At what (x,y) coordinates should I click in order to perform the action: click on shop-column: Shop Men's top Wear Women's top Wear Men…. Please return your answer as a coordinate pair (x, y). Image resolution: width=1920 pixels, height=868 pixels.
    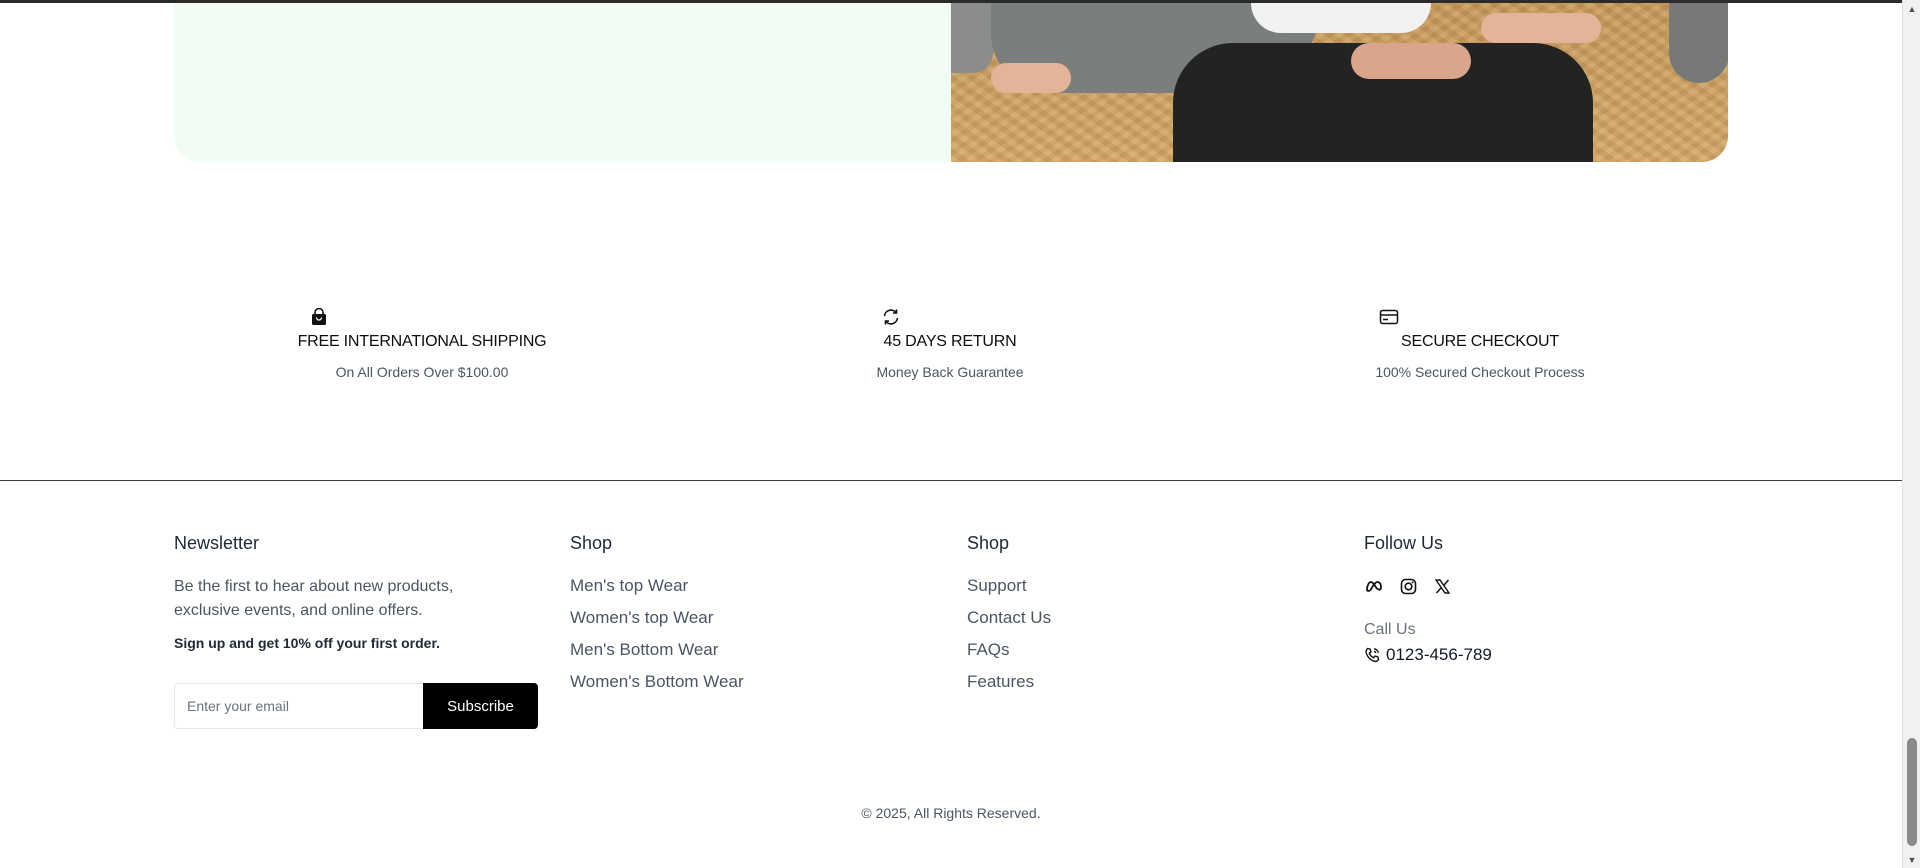
    Looking at the image, I should click on (720, 618).